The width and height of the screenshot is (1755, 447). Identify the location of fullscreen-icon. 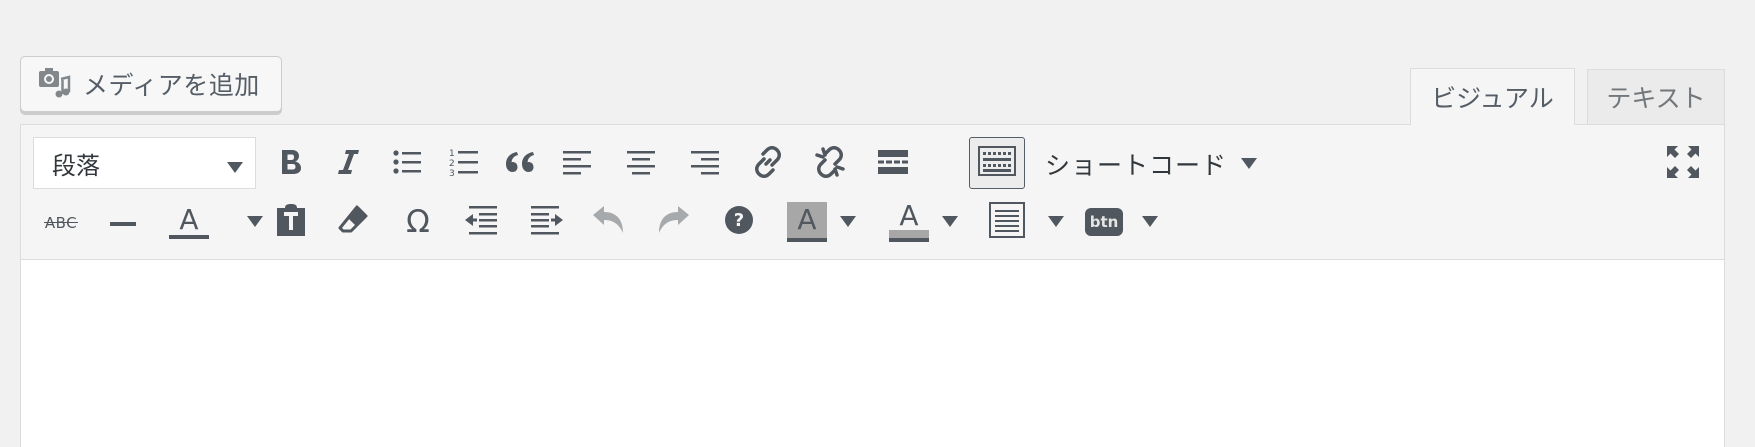
(1683, 164).